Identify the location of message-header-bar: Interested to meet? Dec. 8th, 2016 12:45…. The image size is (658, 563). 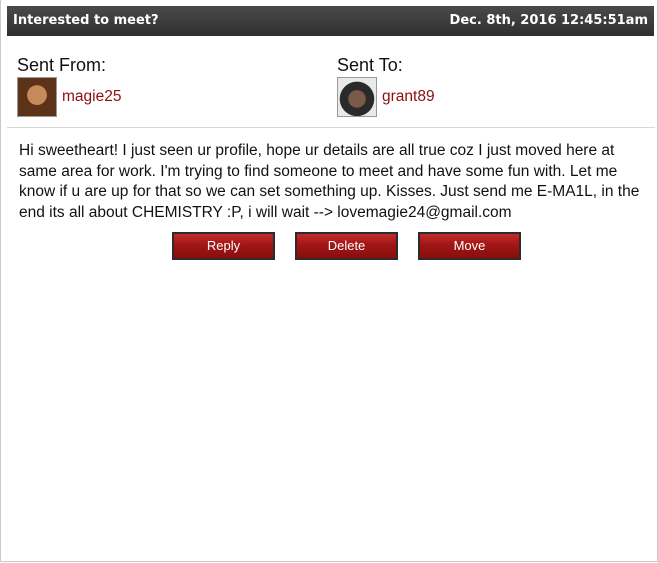
(330, 21).